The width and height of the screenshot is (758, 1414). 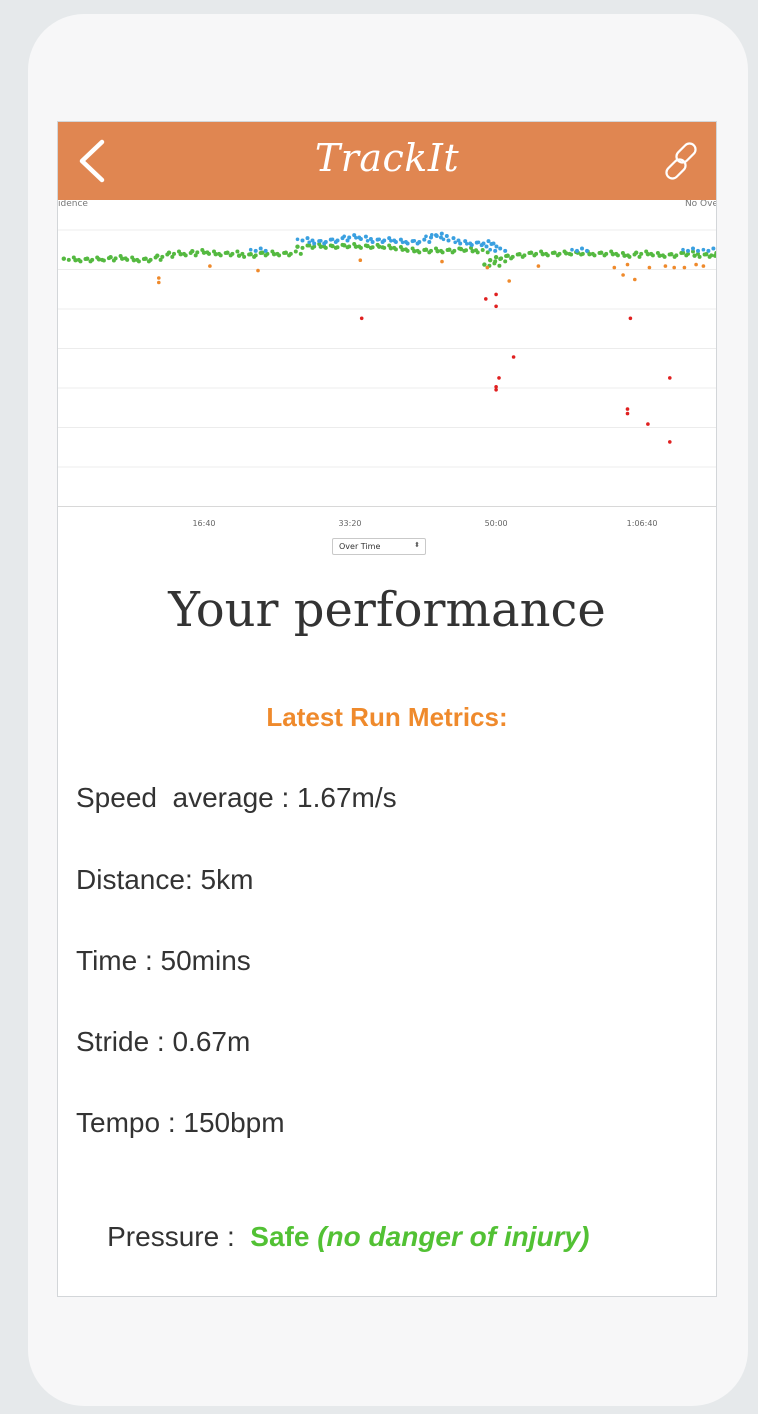 What do you see at coordinates (179, 1236) in the screenshot?
I see `pressure-label: Pressure :` at bounding box center [179, 1236].